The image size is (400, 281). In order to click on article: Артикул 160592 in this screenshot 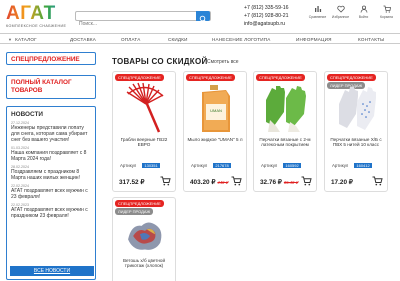, I will do `click(281, 165)`.